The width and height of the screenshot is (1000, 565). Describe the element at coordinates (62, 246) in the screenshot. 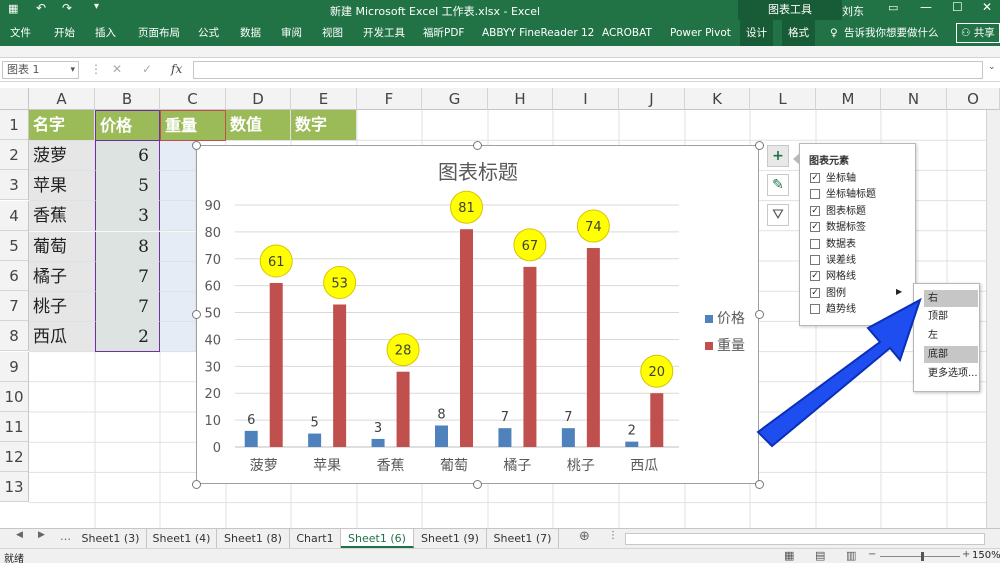

I see `cell-name: 葡萄` at that location.